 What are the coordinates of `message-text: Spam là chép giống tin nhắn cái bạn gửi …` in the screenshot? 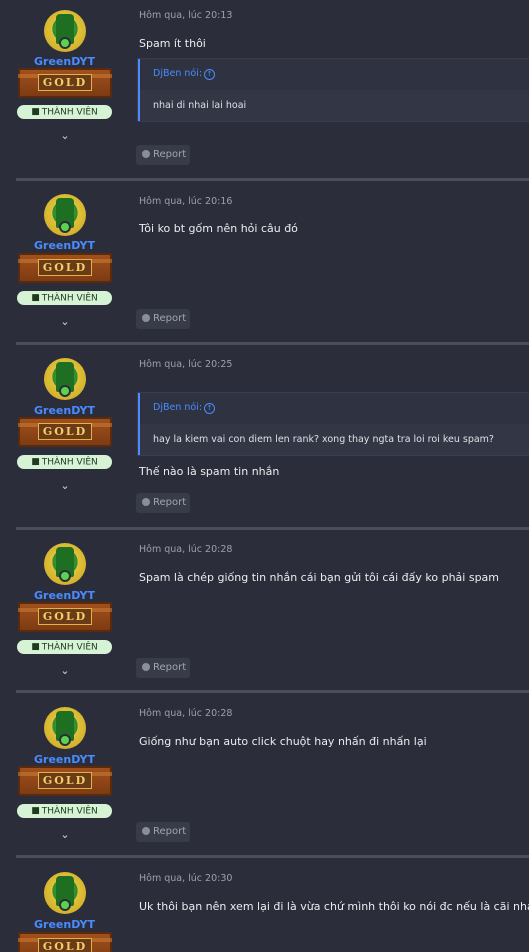 It's located at (319, 577).